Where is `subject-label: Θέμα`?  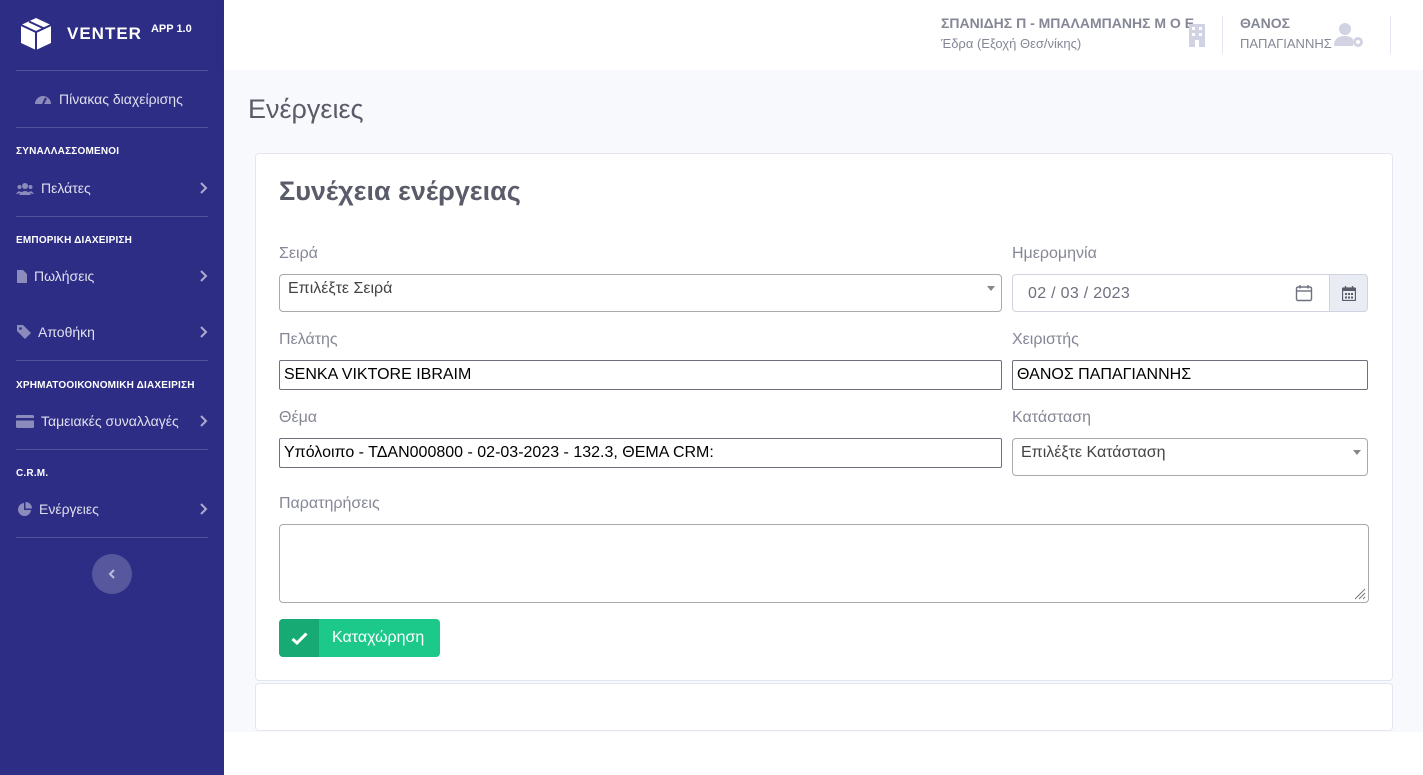
subject-label: Θέμα is located at coordinates (298, 417).